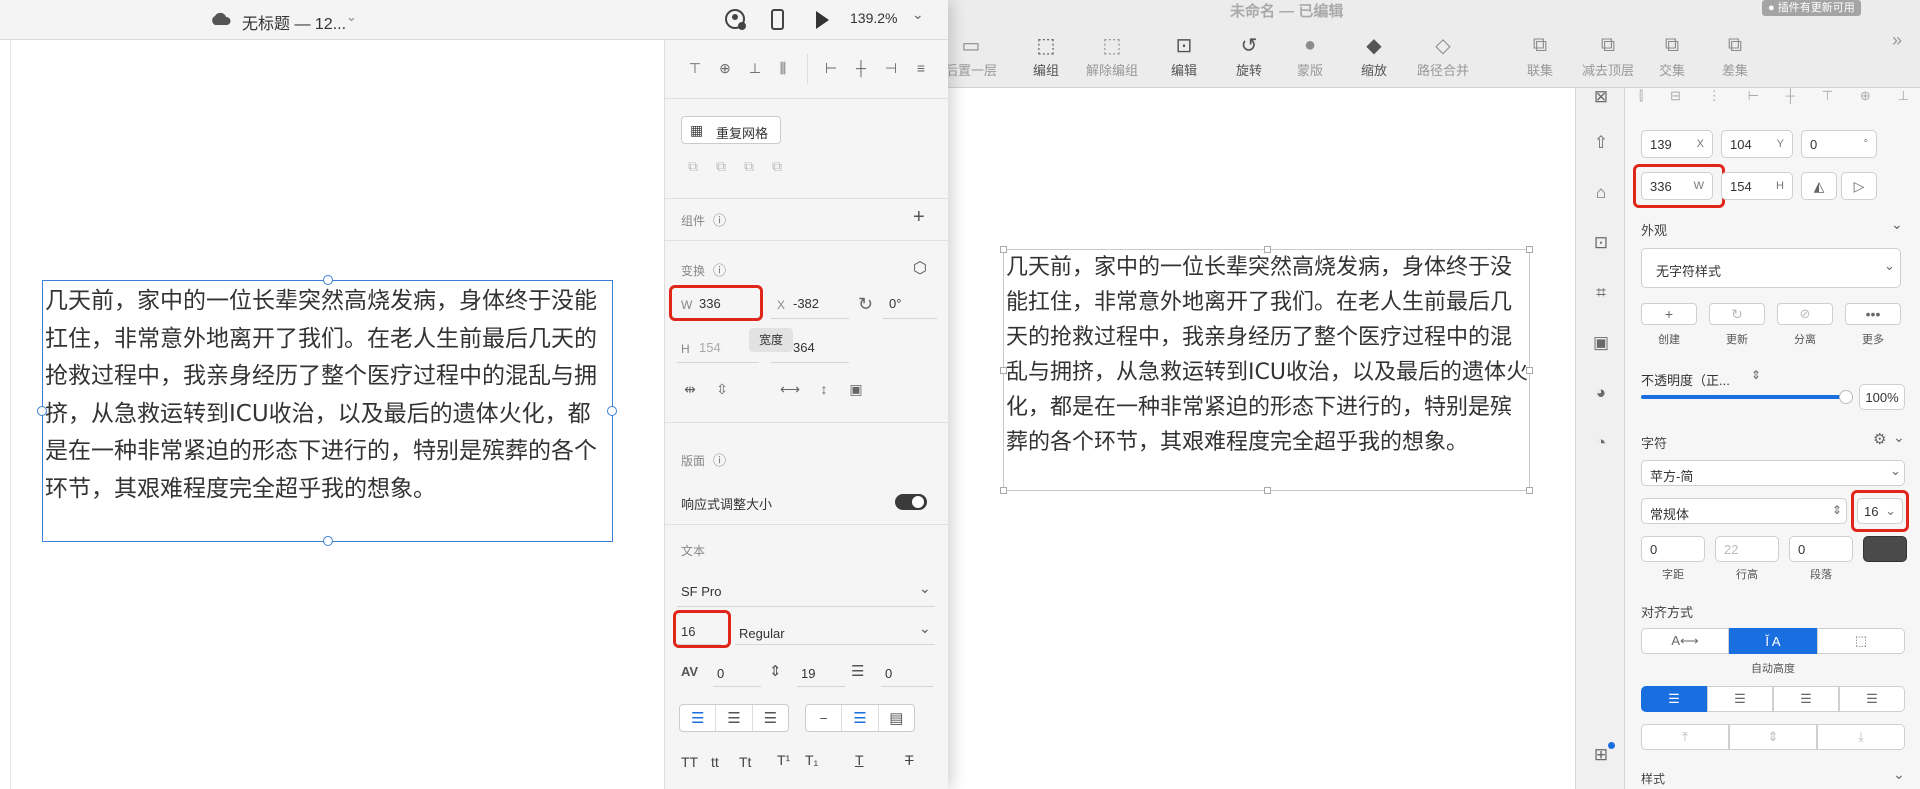  I want to click on rotation-field: 0°, so click(895, 303).